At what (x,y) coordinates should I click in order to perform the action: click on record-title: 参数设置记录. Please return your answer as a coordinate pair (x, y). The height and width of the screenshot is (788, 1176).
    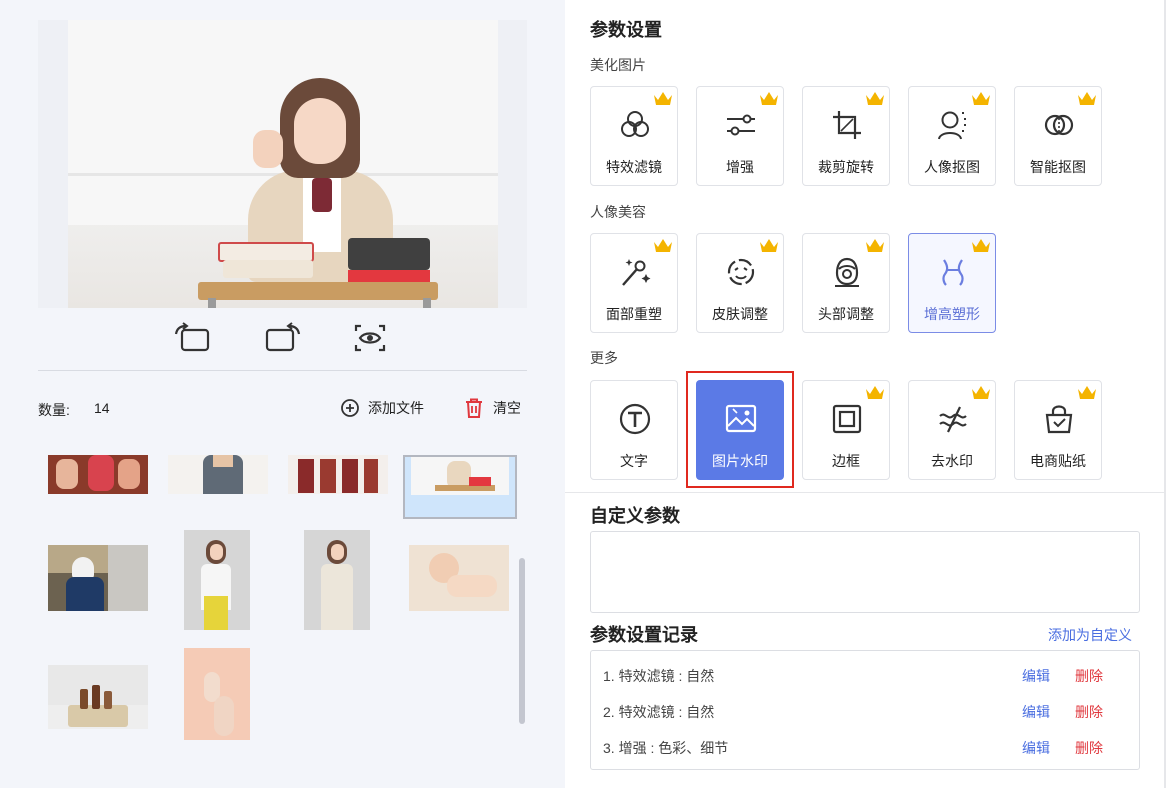
    Looking at the image, I should click on (644, 635).